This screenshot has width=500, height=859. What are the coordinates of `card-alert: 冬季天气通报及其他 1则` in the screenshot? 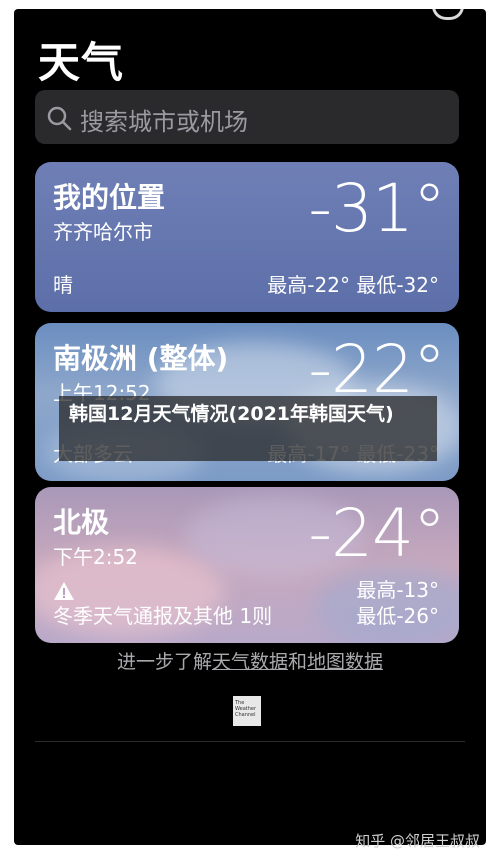 It's located at (162, 614).